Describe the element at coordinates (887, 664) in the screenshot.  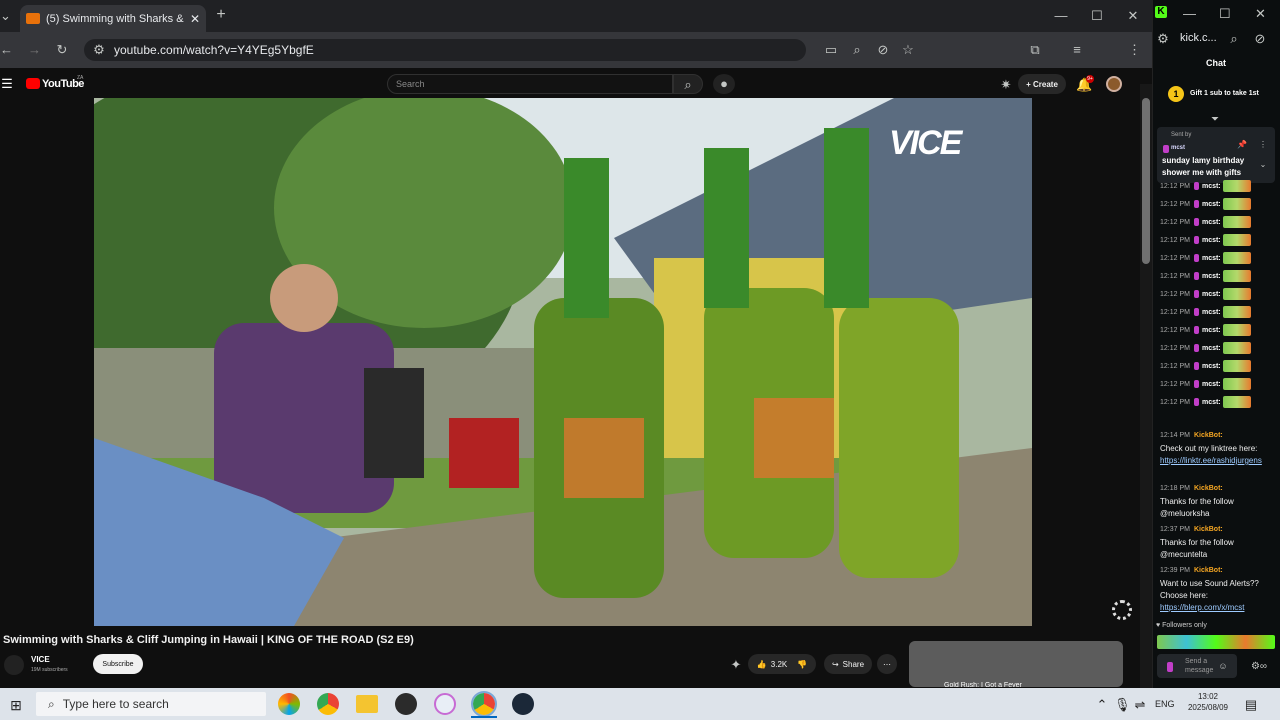
I see `more-actions-button: ⋯` at that location.